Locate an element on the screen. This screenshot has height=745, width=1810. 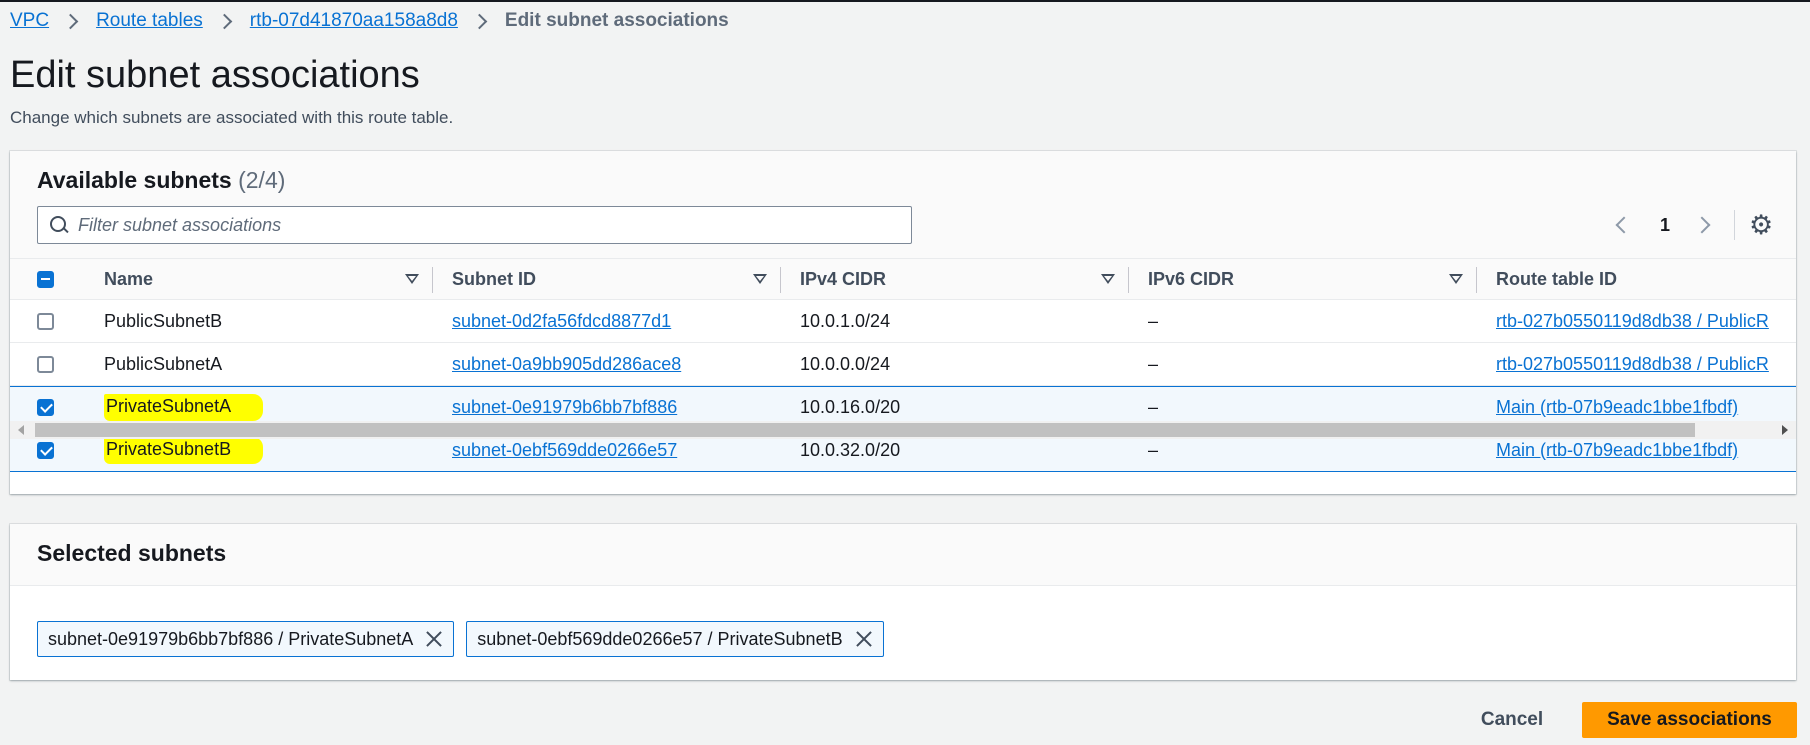
scroll-left-arrow-icon is located at coordinates (21, 430).